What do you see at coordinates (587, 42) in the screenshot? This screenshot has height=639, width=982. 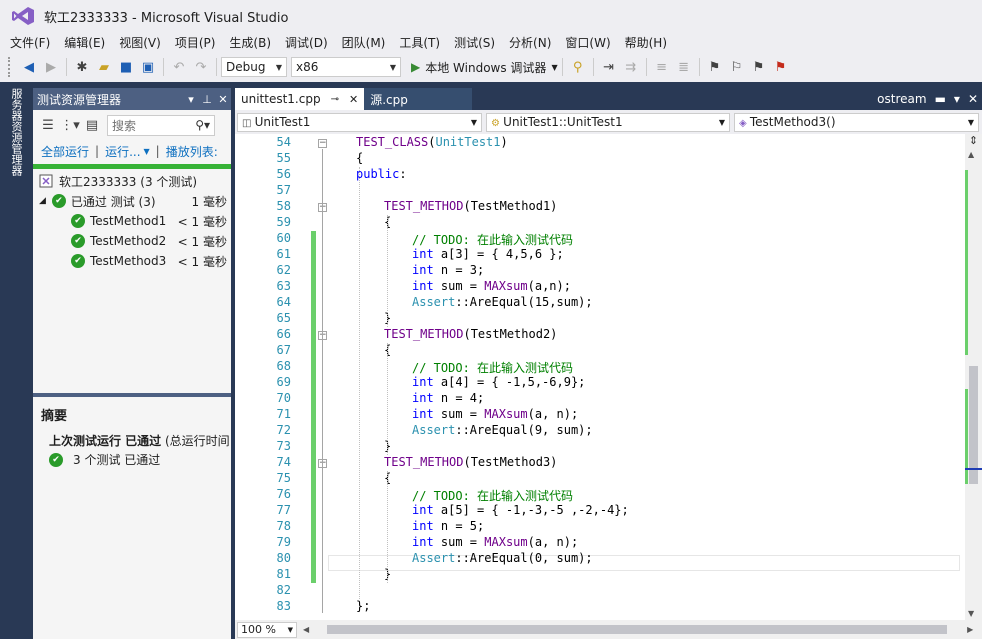 I see `menu-window: 窗口(W)` at bounding box center [587, 42].